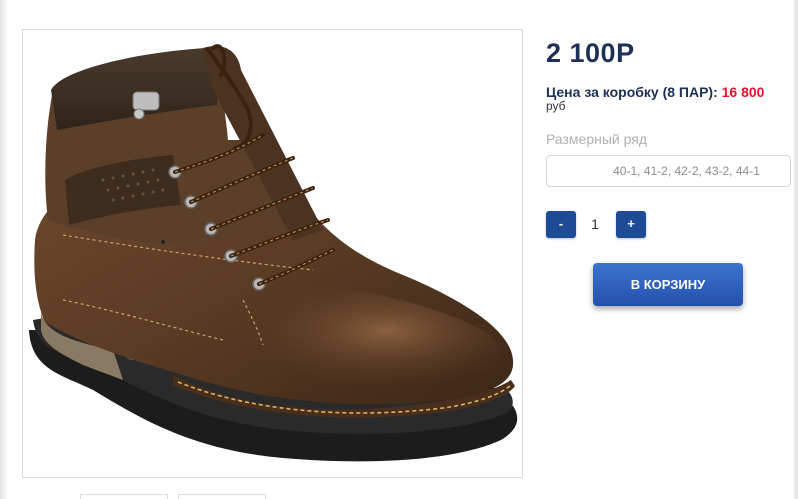 The height and width of the screenshot is (499, 798). Describe the element at coordinates (668, 284) in the screenshot. I see `add-to-cart-button: В КОРЗИНУ` at that location.